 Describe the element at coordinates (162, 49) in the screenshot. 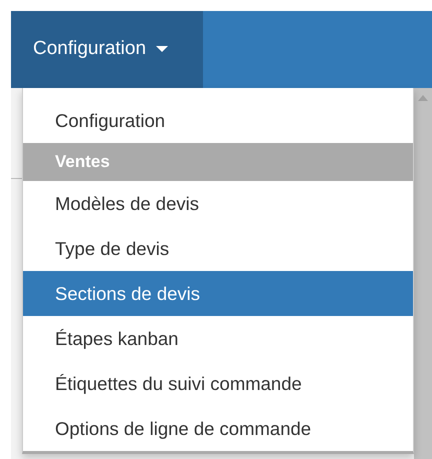

I see `caret-icon` at that location.